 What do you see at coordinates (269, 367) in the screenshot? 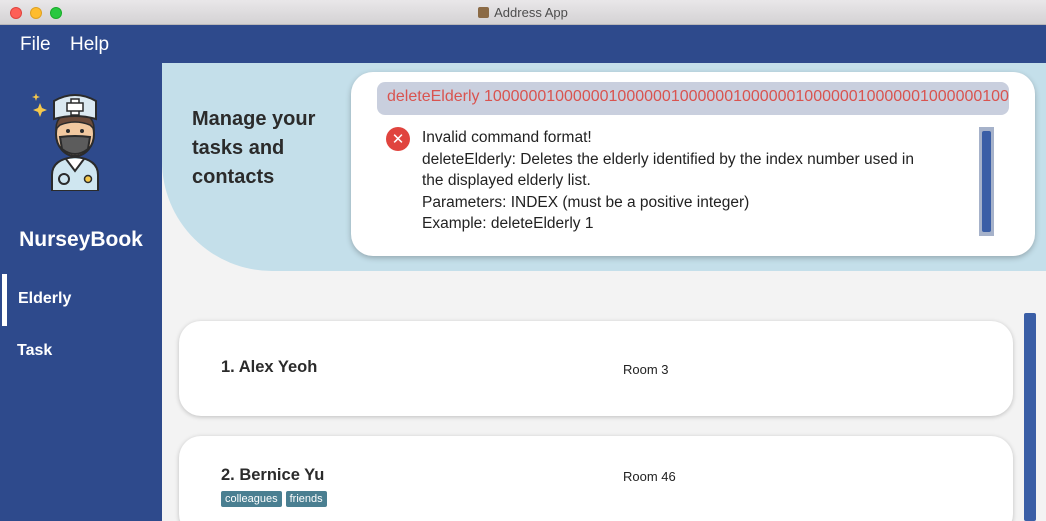
I see `elderly-name: 1. Alex Yeoh` at bounding box center [269, 367].